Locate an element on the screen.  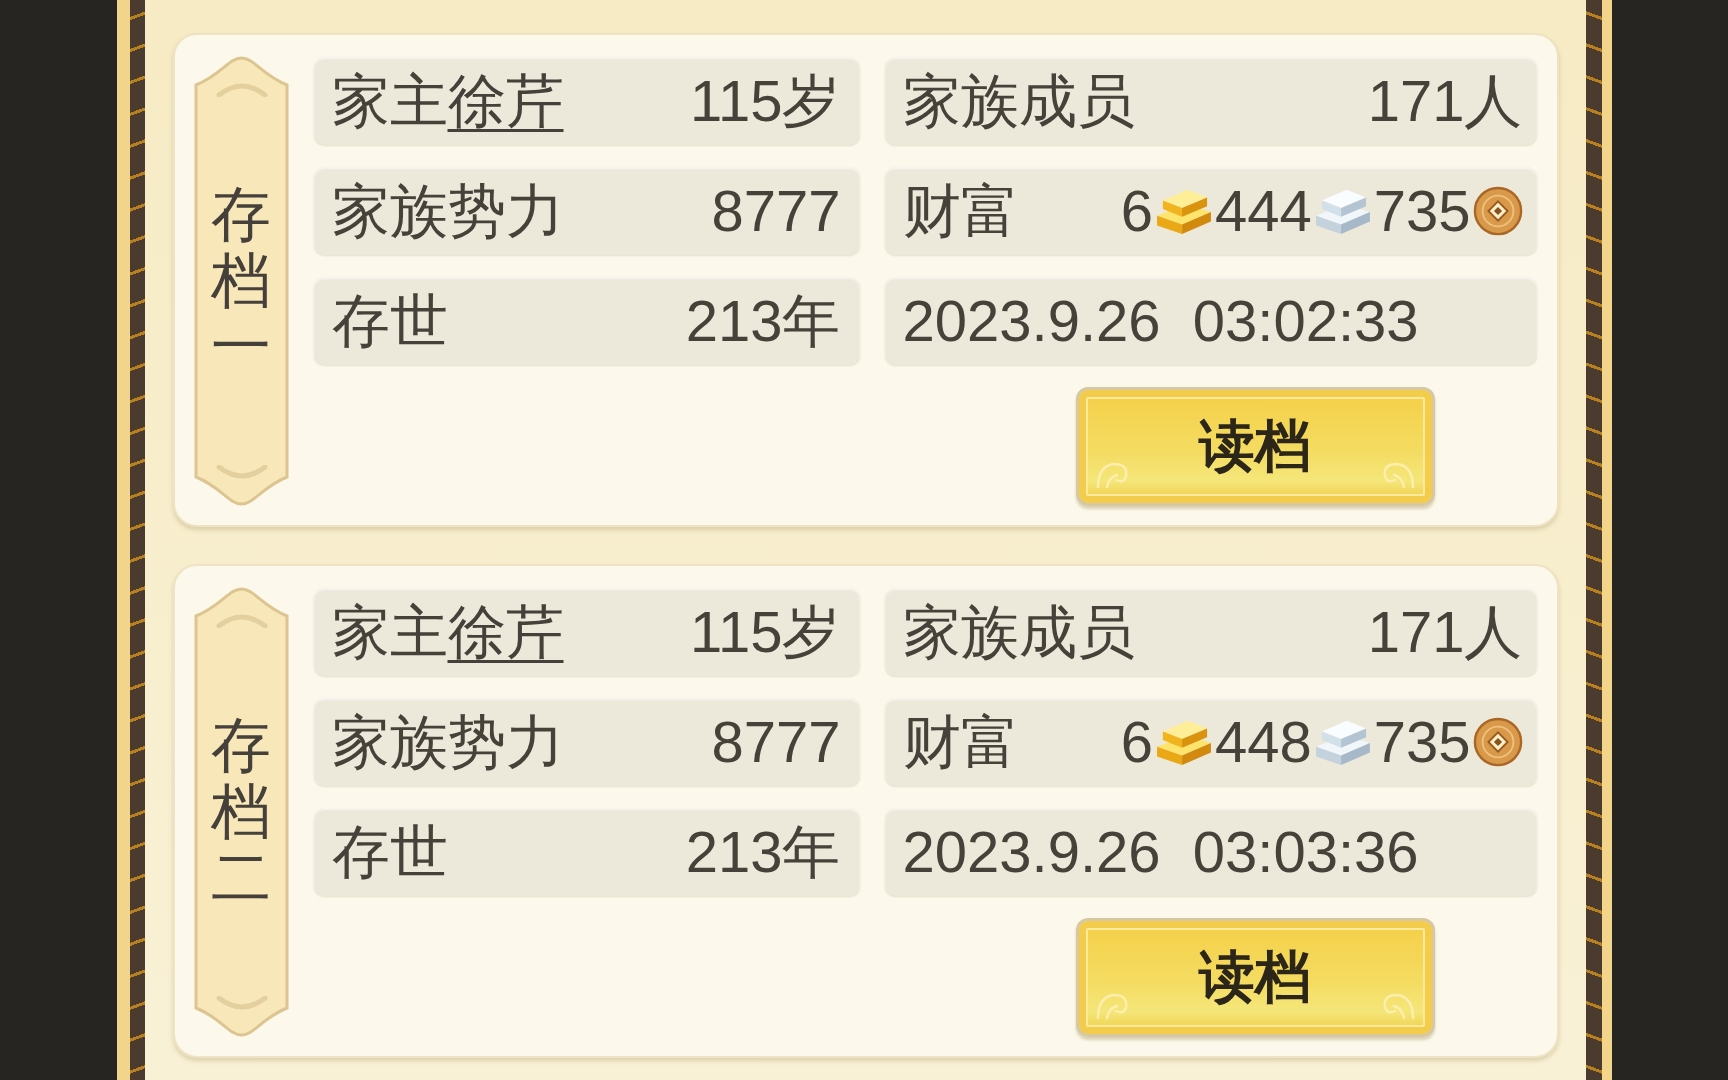
save-slot-title: 存档二 is located at coordinates (241, 812).